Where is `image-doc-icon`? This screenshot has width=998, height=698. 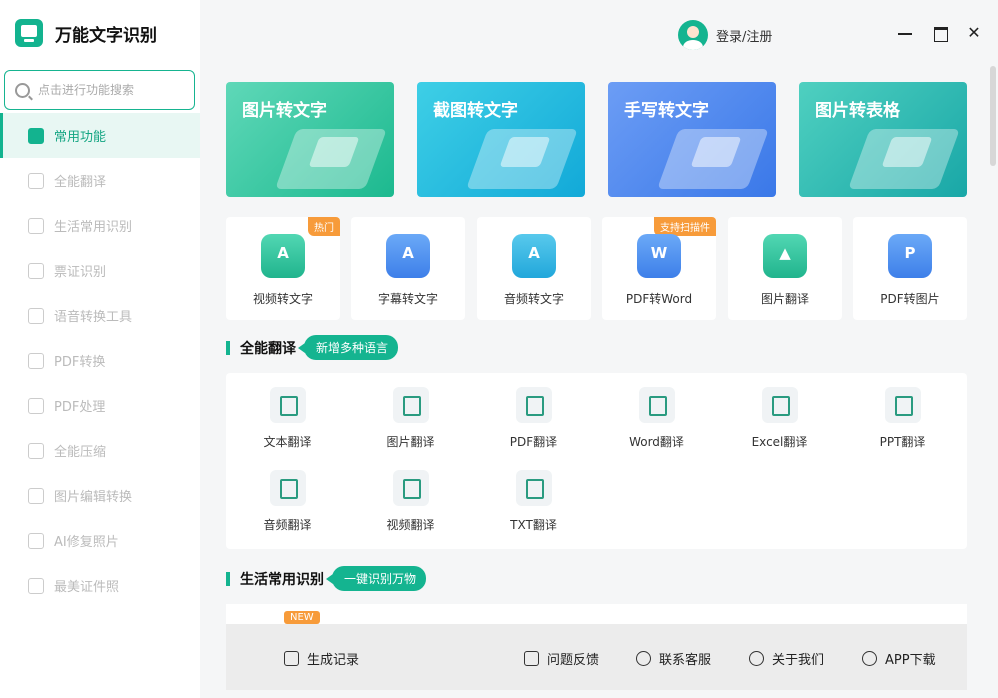 image-doc-icon is located at coordinates (410, 405).